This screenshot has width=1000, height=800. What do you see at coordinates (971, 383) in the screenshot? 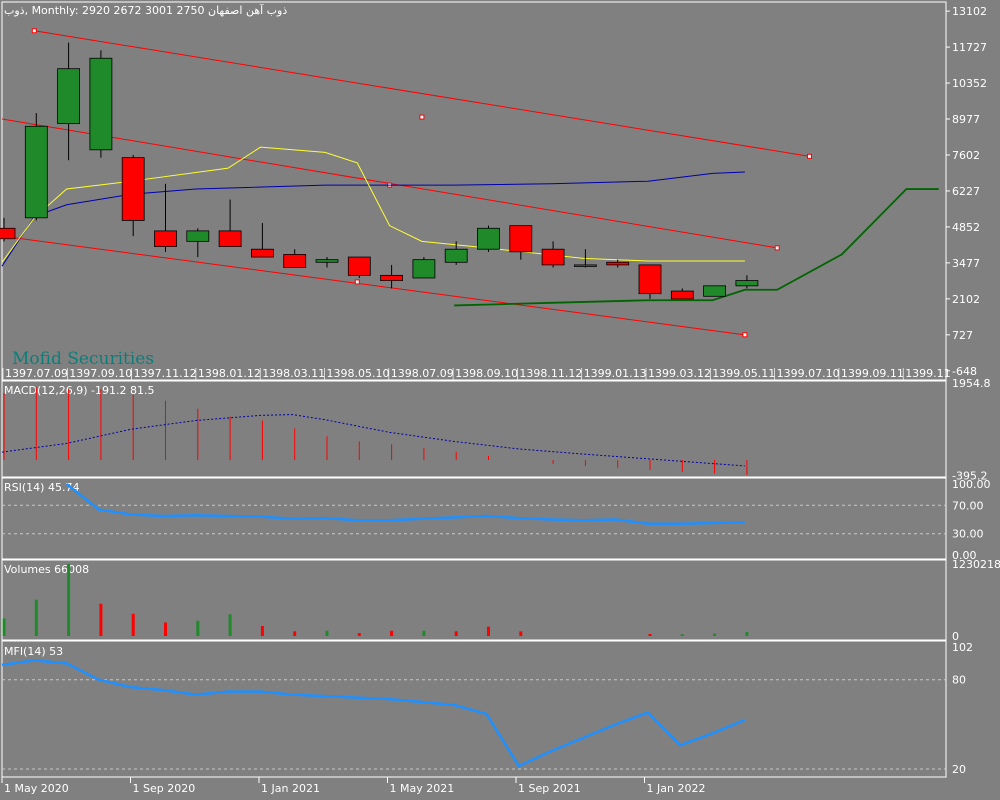
I see `macd-tick-label: 1954.8` at bounding box center [971, 383].